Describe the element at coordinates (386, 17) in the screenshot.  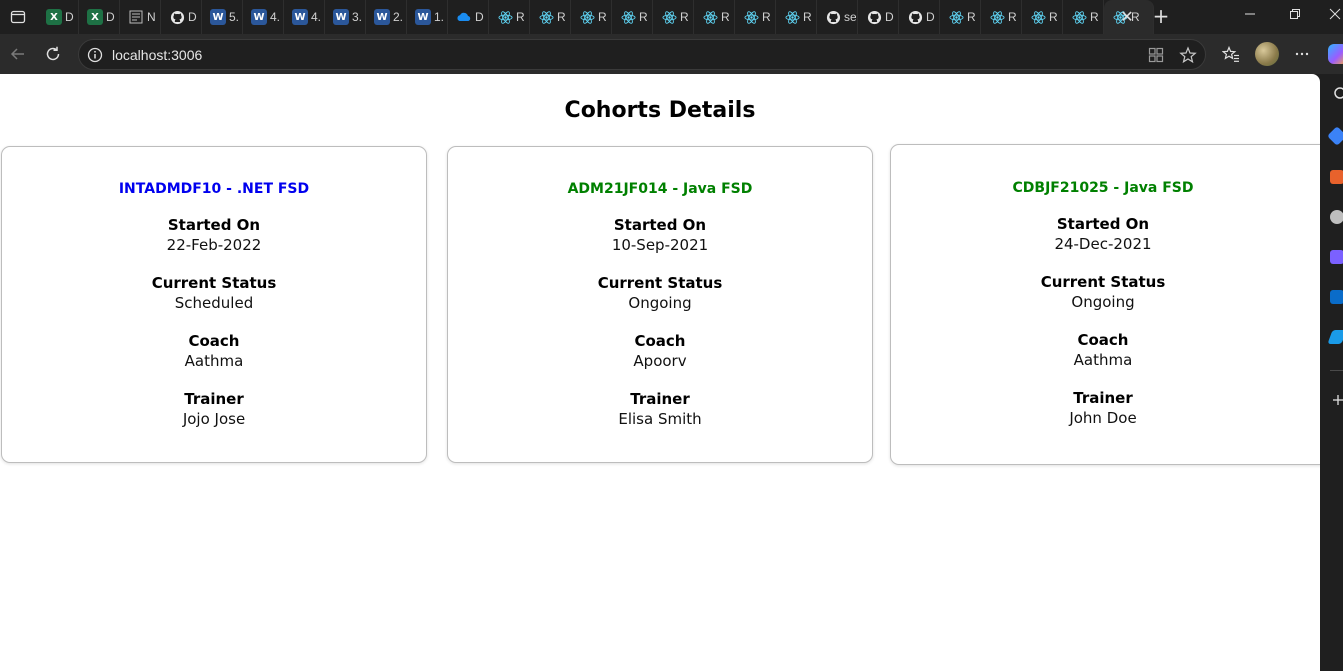
I see `browser-tab: W 2.` at that location.